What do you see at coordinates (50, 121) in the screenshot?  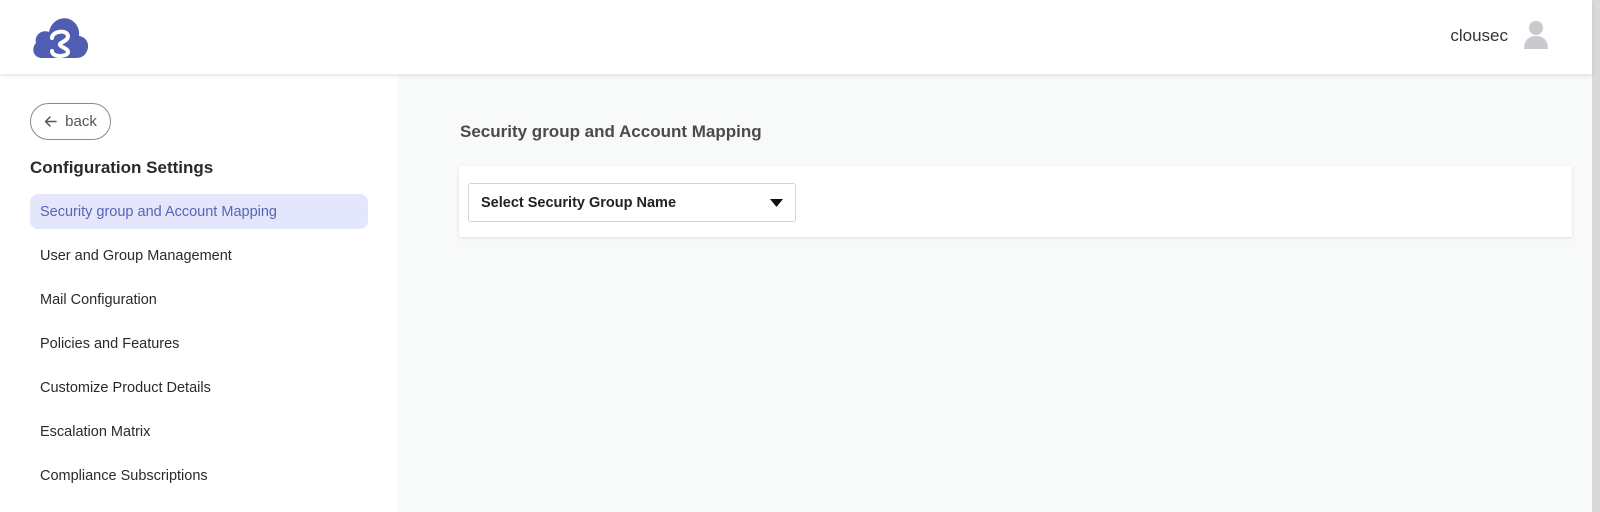 I see `arrow-left-icon` at bounding box center [50, 121].